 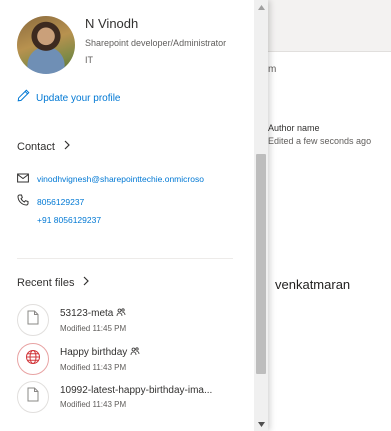 I want to click on vertical-scrollbar, so click(x=261, y=215).